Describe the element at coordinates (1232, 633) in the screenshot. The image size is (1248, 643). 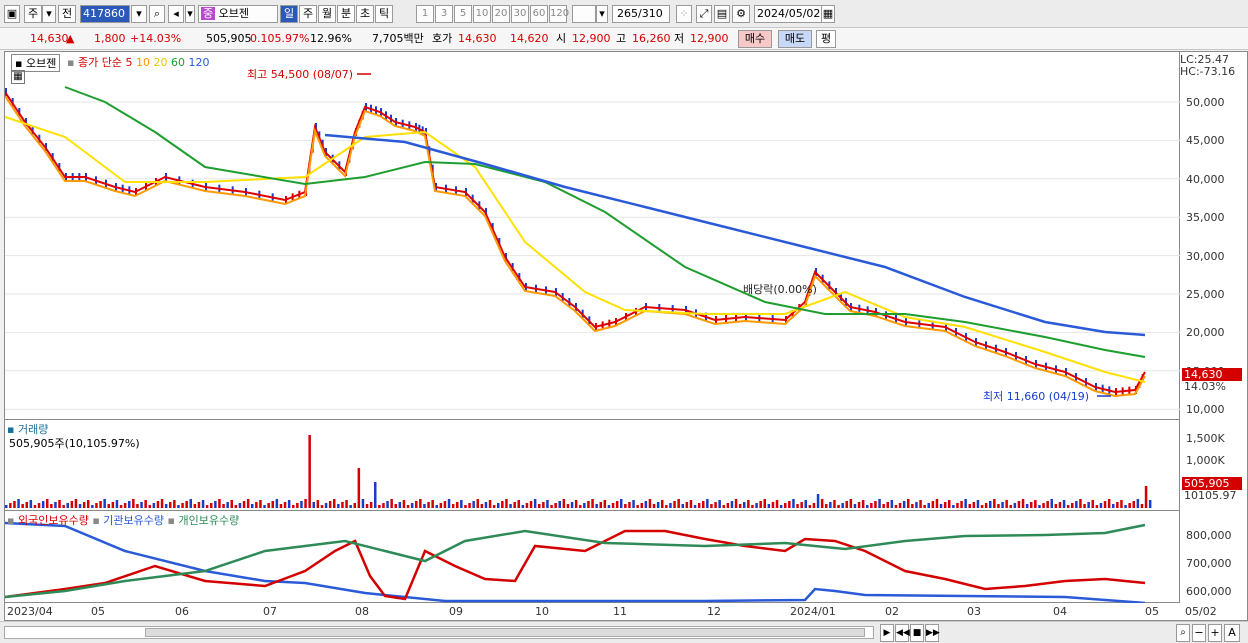
I see `font-size-icon: A` at that location.